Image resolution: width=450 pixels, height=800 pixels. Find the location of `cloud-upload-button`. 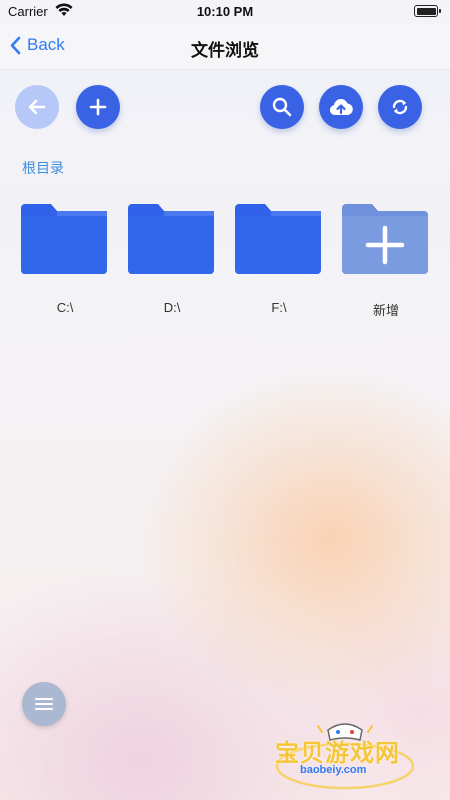

cloud-upload-button is located at coordinates (341, 107).